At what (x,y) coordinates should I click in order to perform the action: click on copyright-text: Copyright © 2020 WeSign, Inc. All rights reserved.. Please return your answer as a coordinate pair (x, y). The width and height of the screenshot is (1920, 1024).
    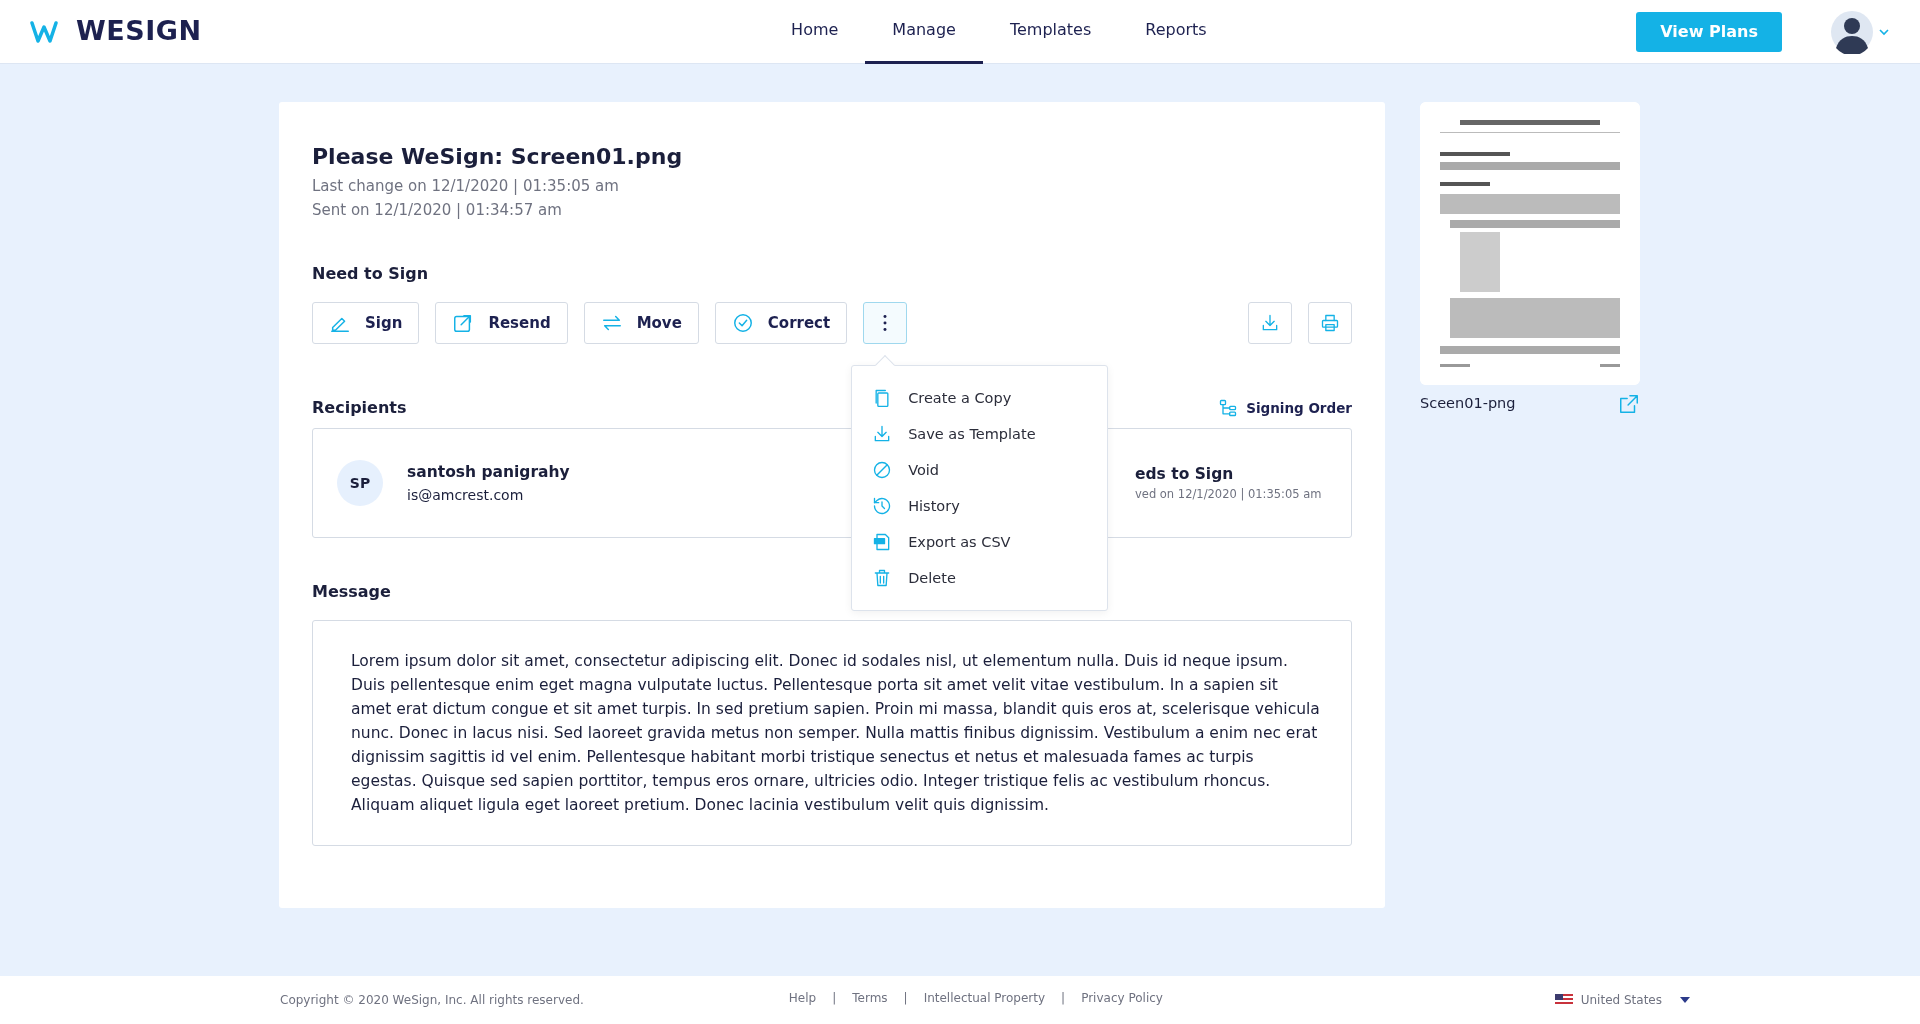
    Looking at the image, I should click on (432, 1000).